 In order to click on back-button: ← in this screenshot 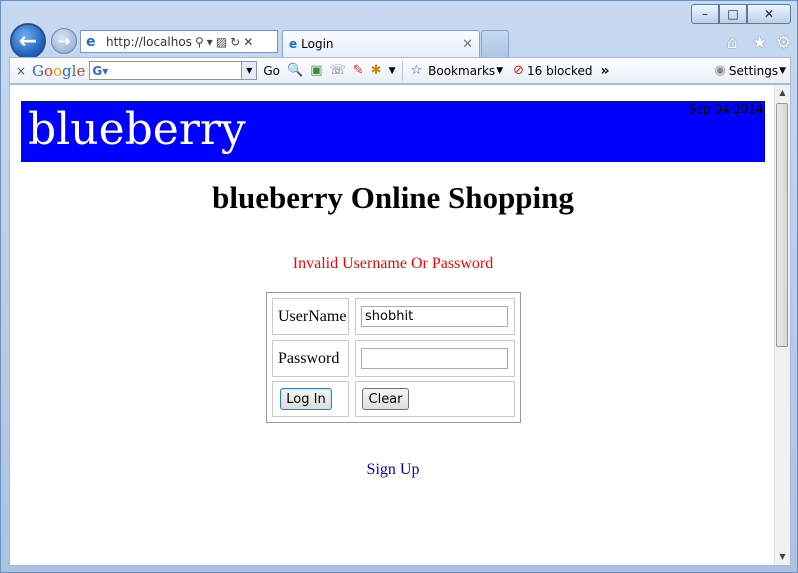, I will do `click(28, 41)`.